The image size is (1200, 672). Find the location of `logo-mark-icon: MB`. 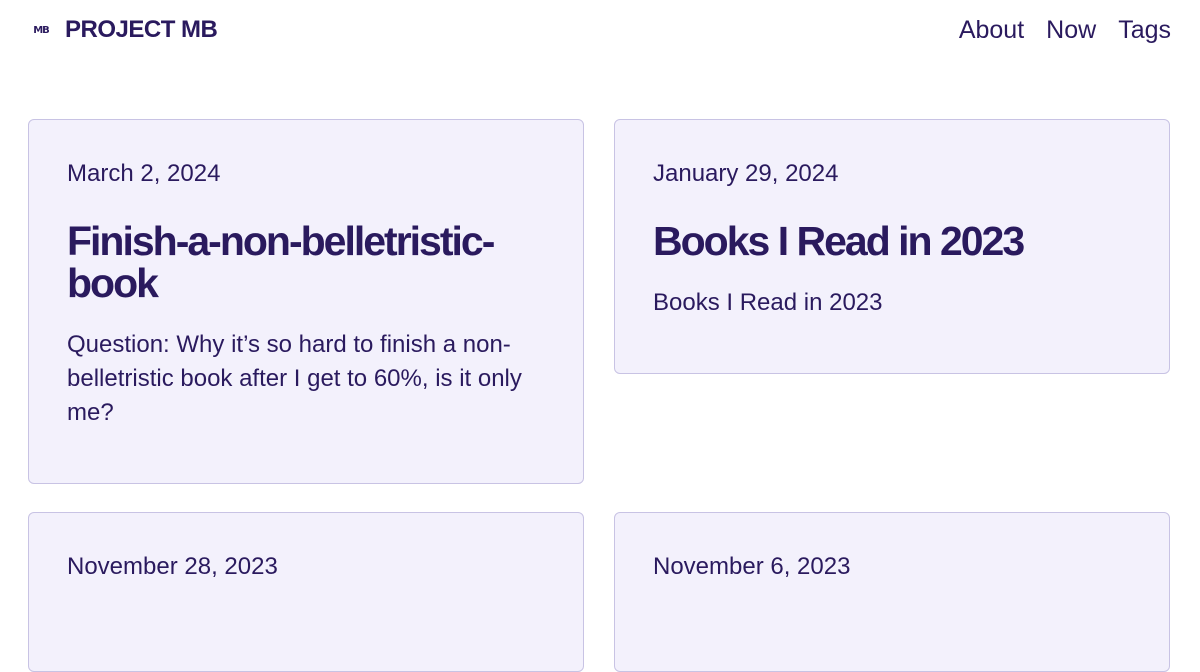

logo-mark-icon: MB is located at coordinates (41, 30).